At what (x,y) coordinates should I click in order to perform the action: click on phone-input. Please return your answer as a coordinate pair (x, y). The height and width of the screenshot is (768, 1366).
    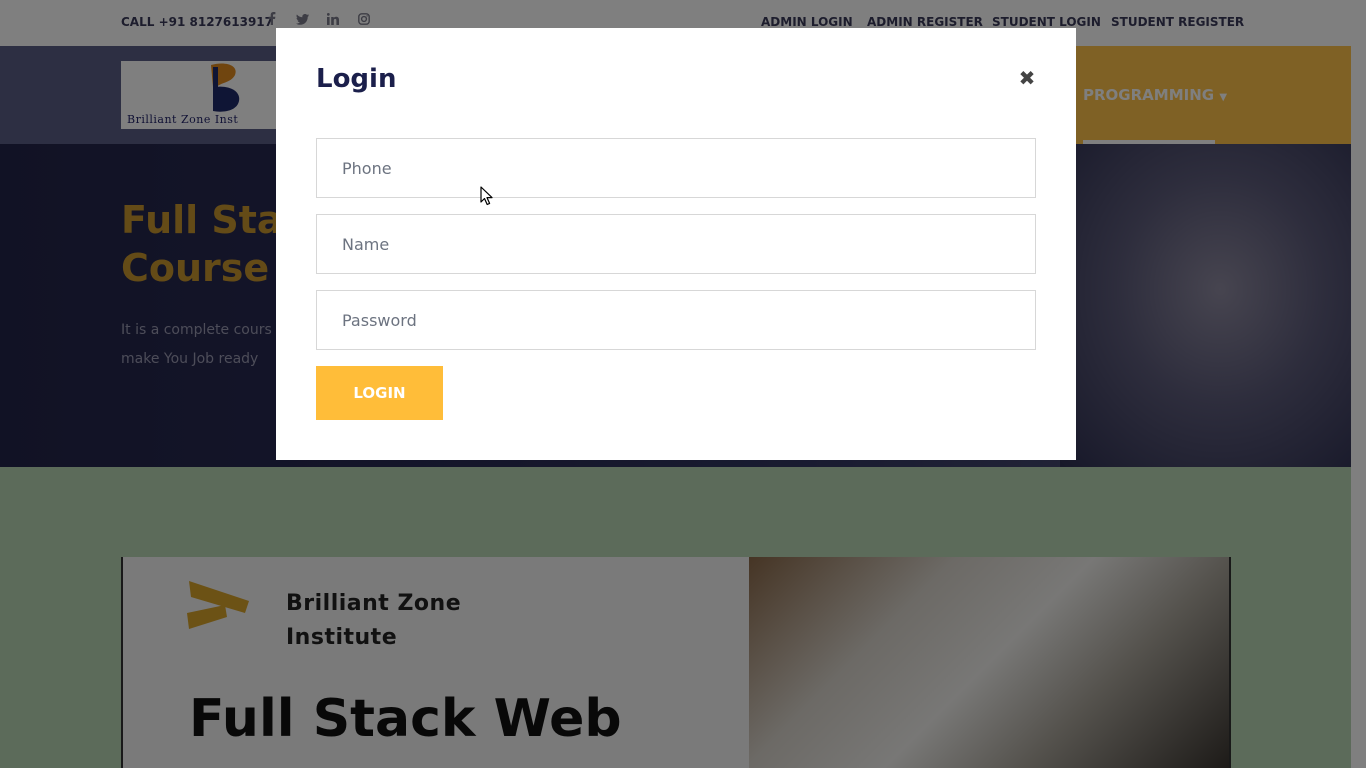
    Looking at the image, I should click on (676, 168).